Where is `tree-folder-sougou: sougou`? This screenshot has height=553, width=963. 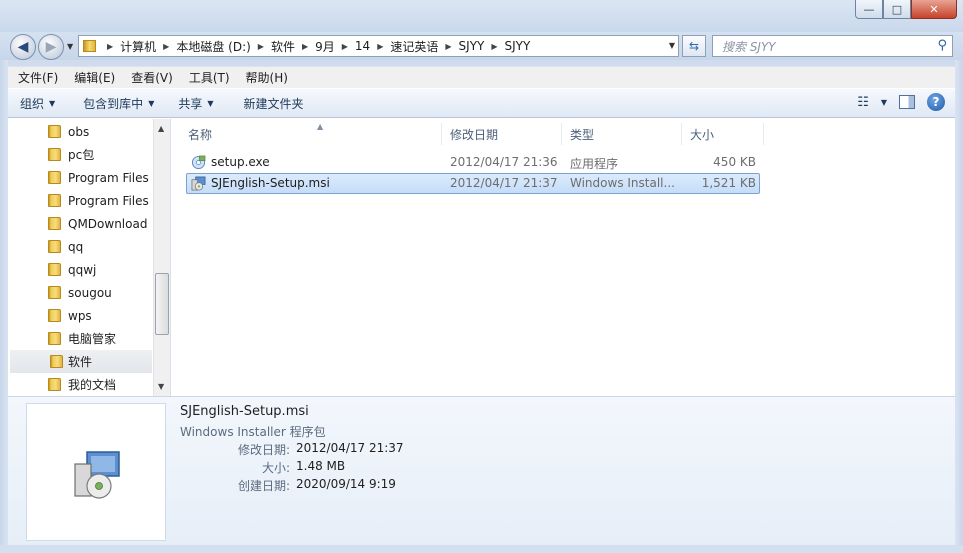
tree-folder-sougou: sougou is located at coordinates (80, 292).